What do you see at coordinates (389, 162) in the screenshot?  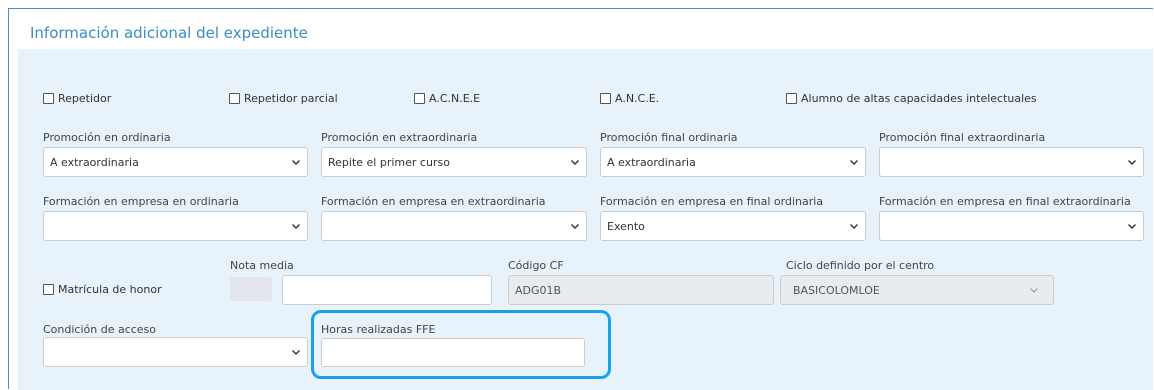 I see `select-value: Repite el primer curso` at bounding box center [389, 162].